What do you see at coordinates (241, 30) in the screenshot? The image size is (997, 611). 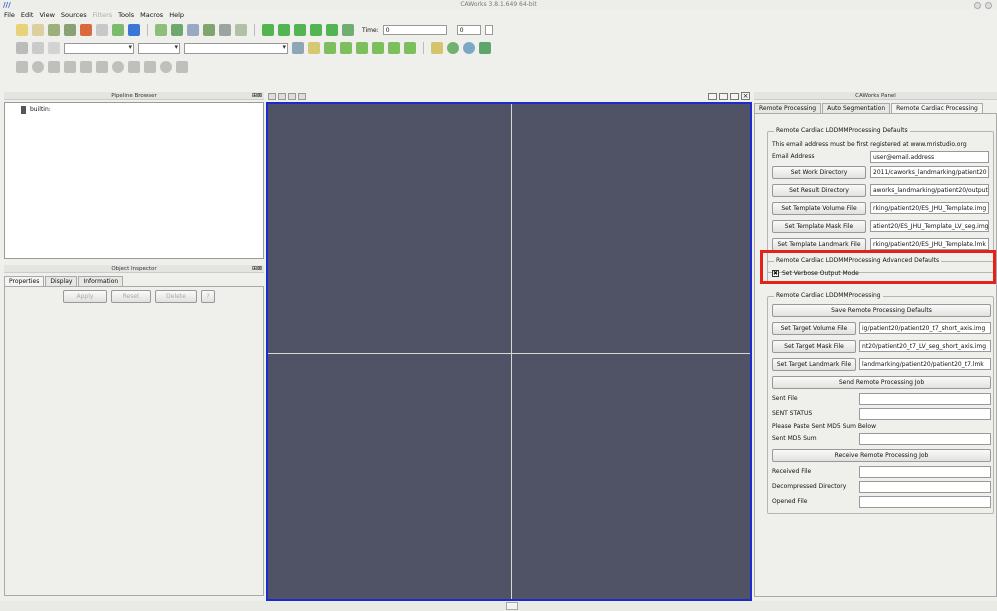 I see `axes-icon` at bounding box center [241, 30].